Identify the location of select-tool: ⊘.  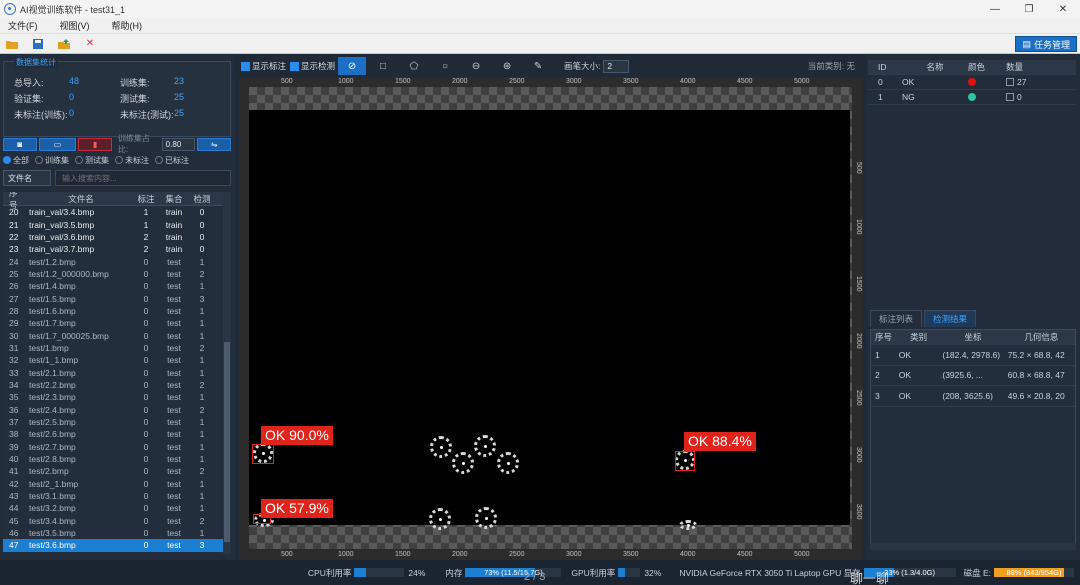
(352, 66).